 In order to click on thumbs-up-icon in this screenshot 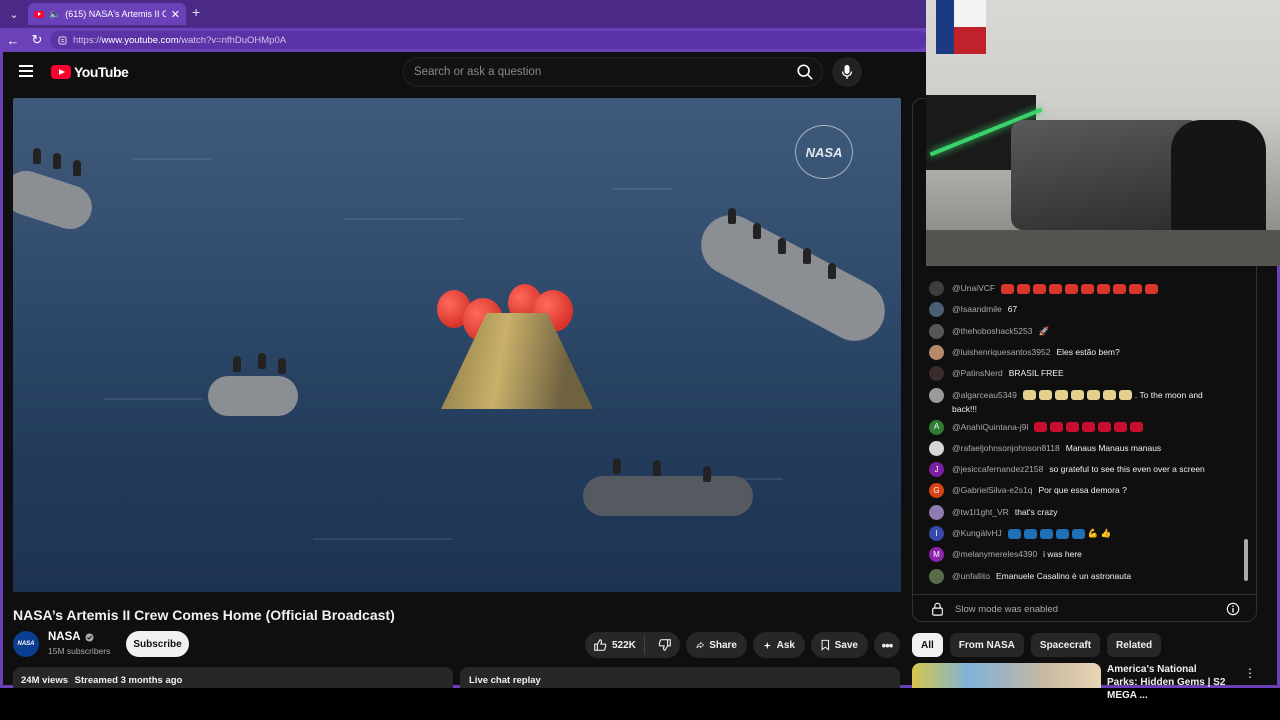, I will do `click(600, 645)`.